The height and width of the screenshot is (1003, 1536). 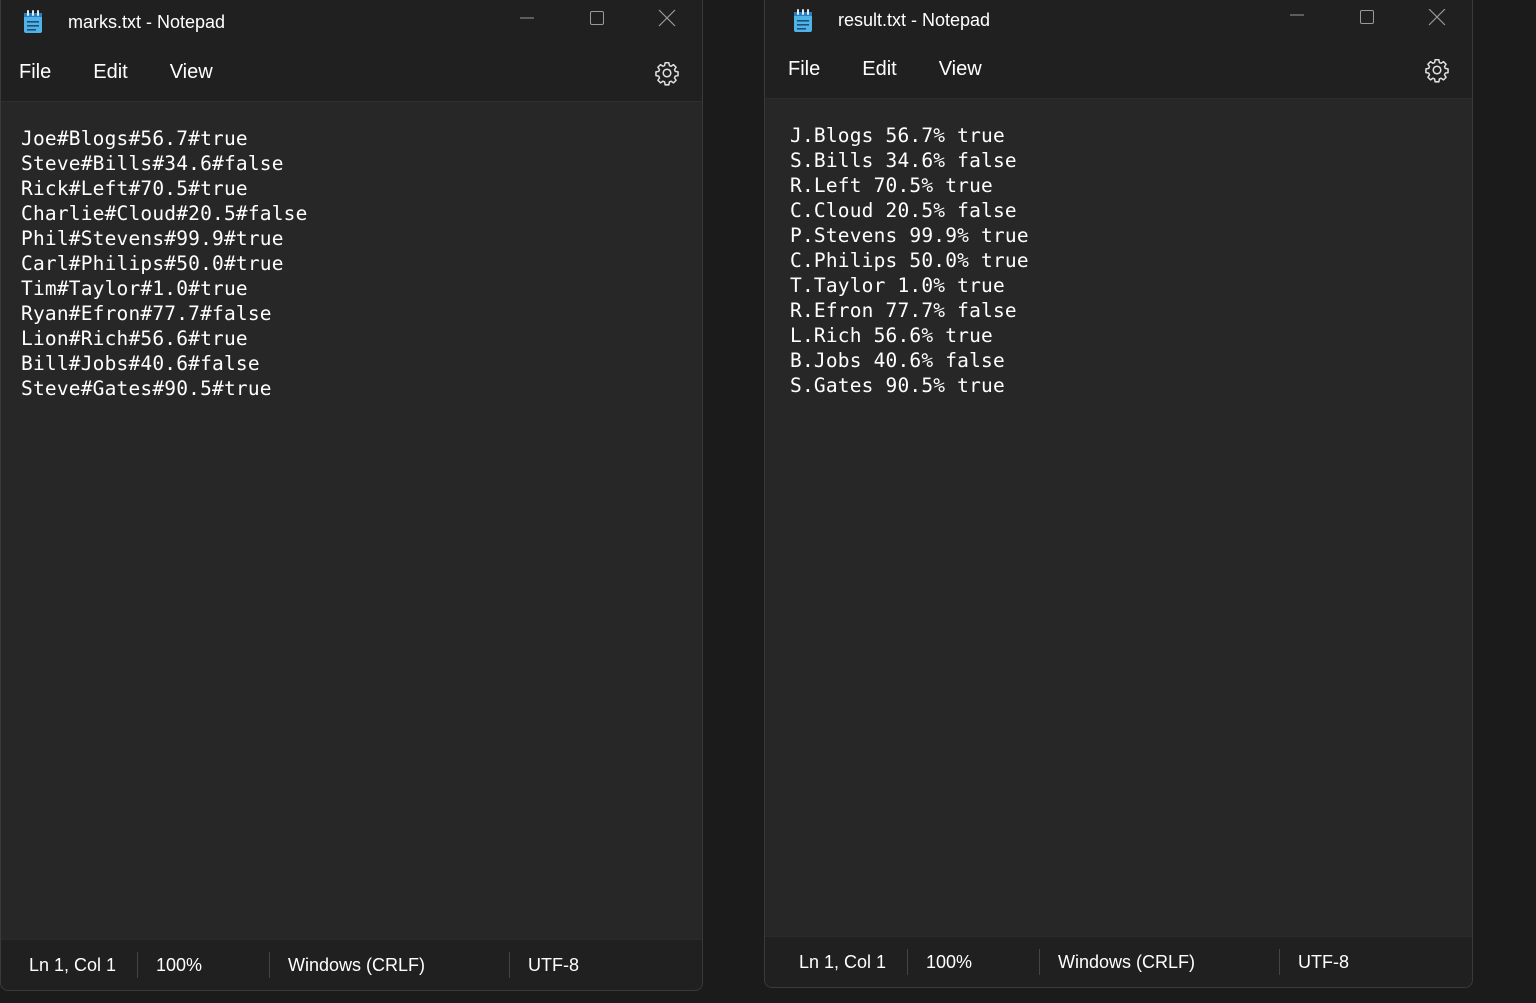 What do you see at coordinates (146, 313) in the screenshot?
I see `text-line: Ryan#Efron#77.7#false` at bounding box center [146, 313].